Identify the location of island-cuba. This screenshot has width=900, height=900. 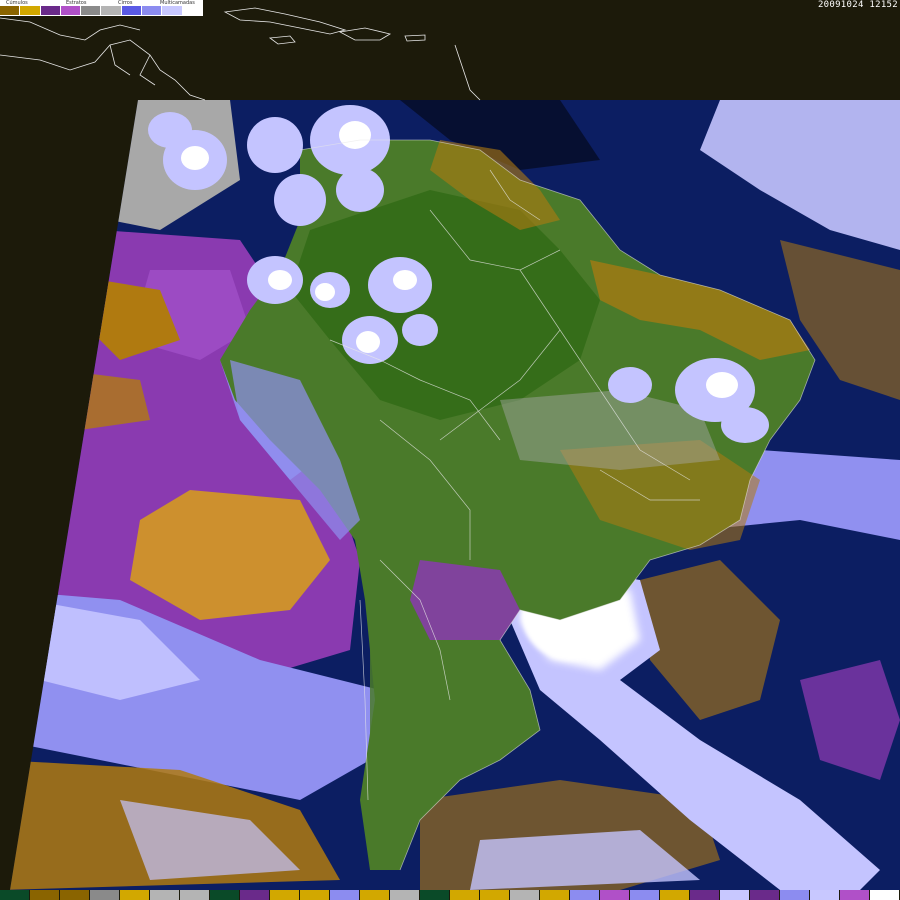
(285, 21).